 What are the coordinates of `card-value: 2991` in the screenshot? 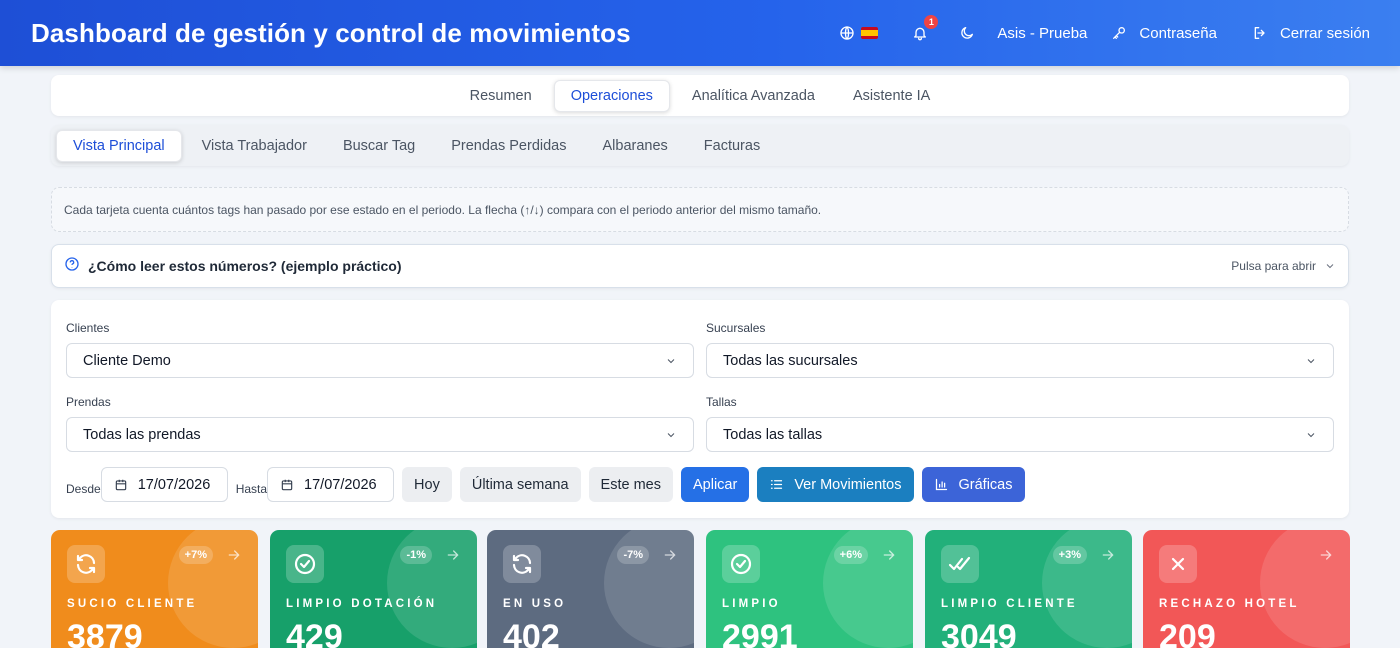 It's located at (760, 633).